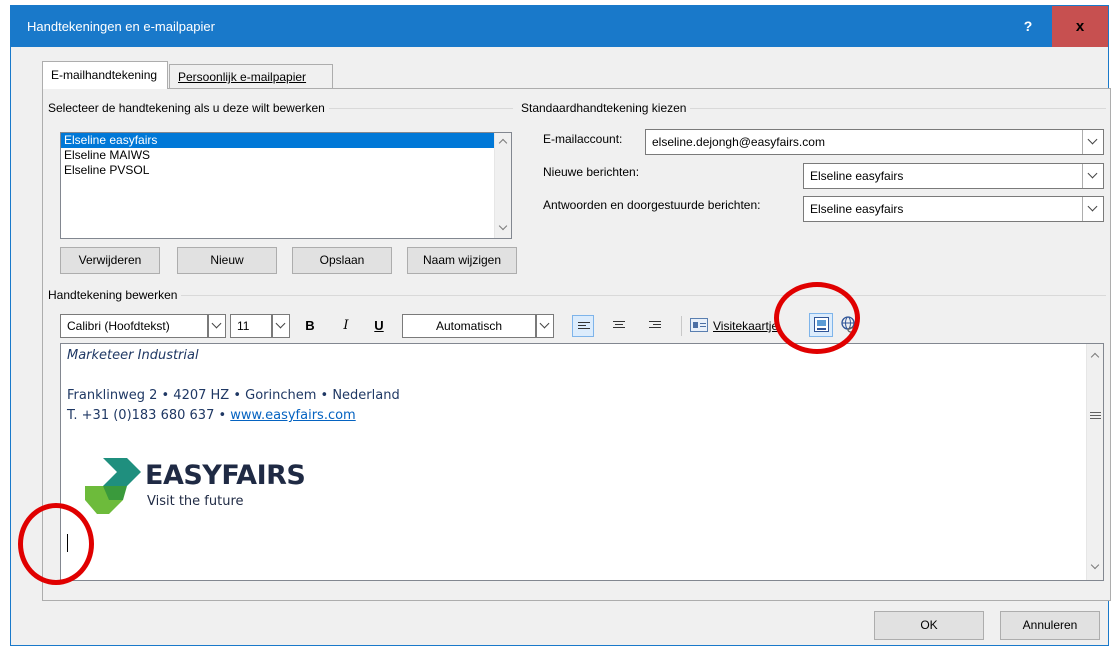  I want to click on tab-personal-stationery-label: Persoonlijk e-mailpapier, so click(242, 77).